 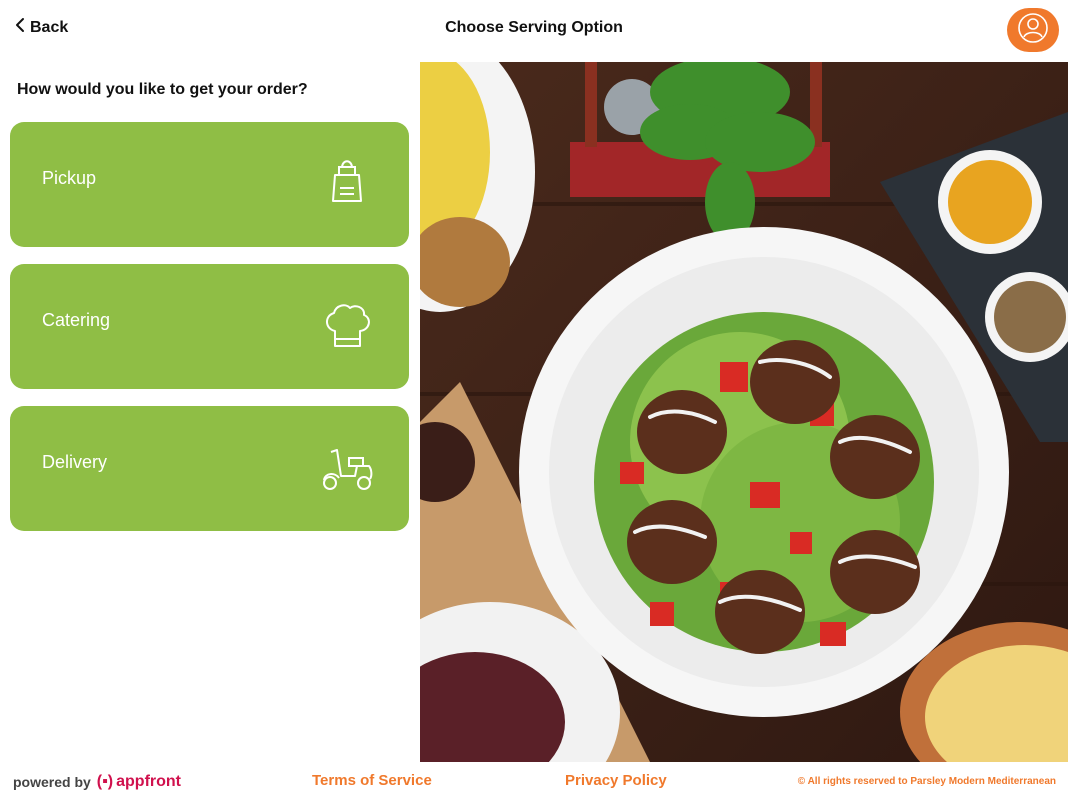 I want to click on option-label: Catering, so click(x=76, y=320).